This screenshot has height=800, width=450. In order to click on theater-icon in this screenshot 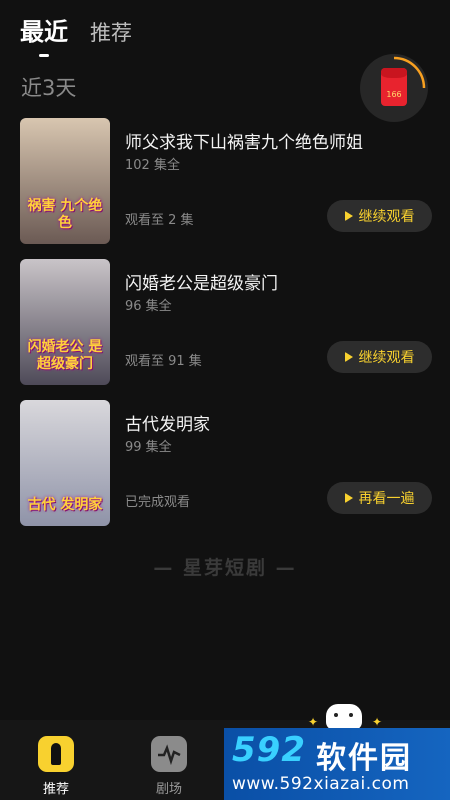, I will do `click(169, 754)`.